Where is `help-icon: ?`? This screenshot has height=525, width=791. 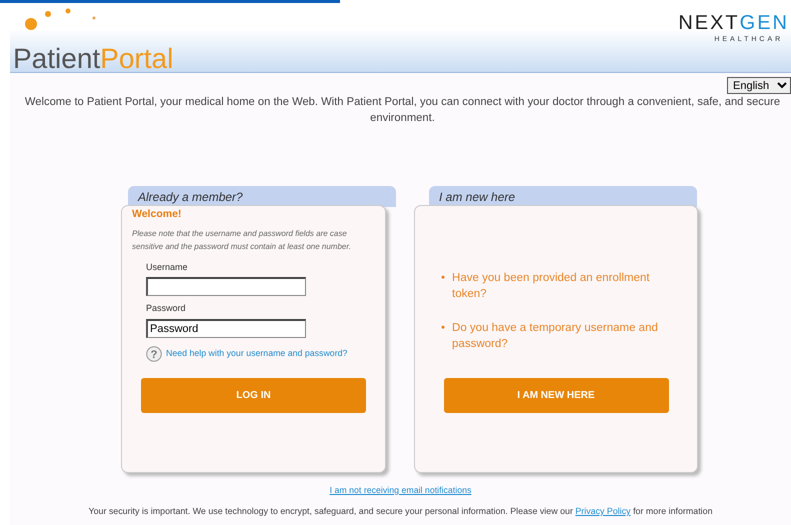 help-icon: ? is located at coordinates (154, 354).